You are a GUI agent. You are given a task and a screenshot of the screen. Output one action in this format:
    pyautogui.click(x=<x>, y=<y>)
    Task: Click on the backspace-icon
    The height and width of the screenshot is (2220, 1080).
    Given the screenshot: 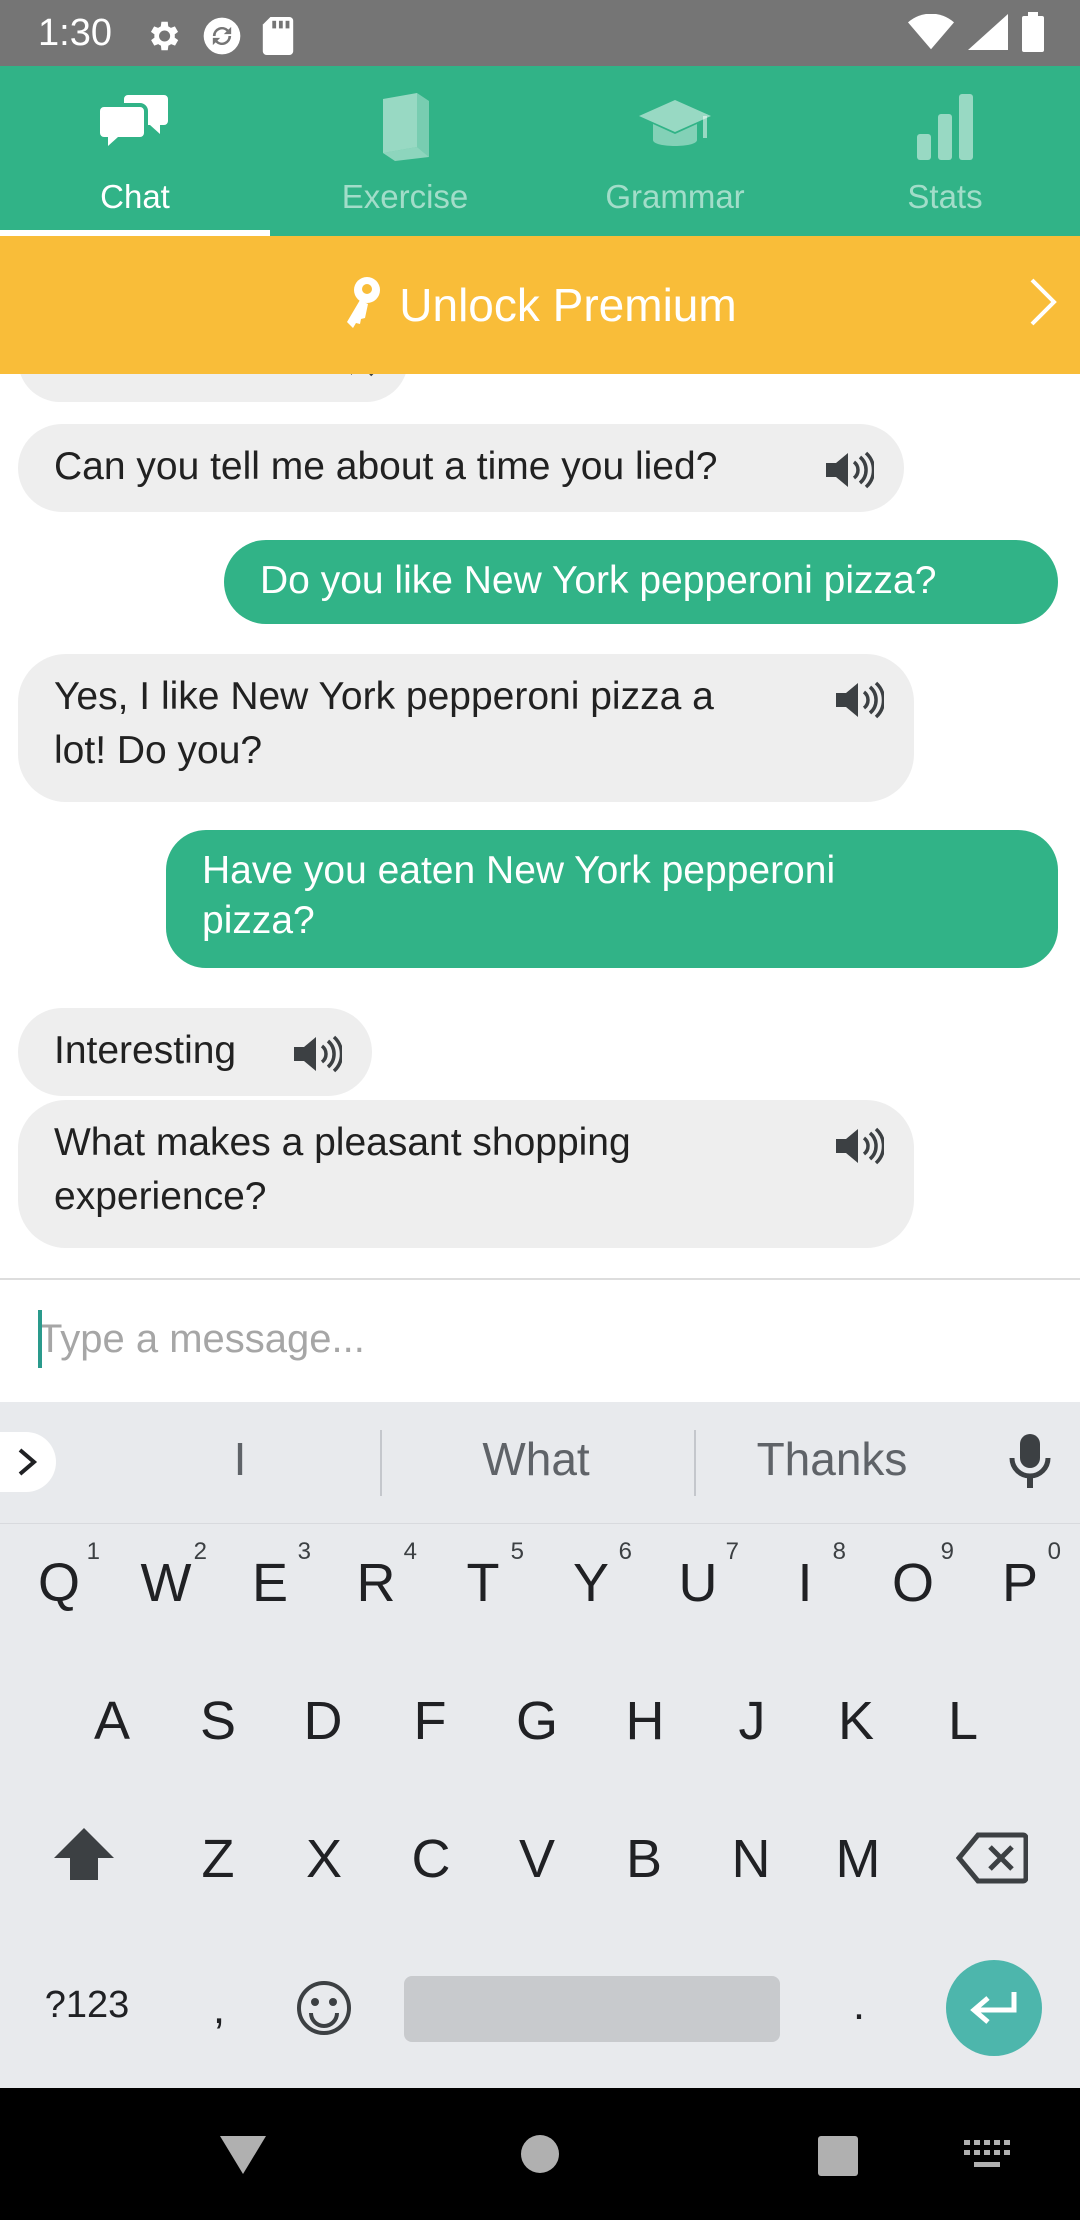 What is the action you would take?
    pyautogui.click(x=992, y=1858)
    